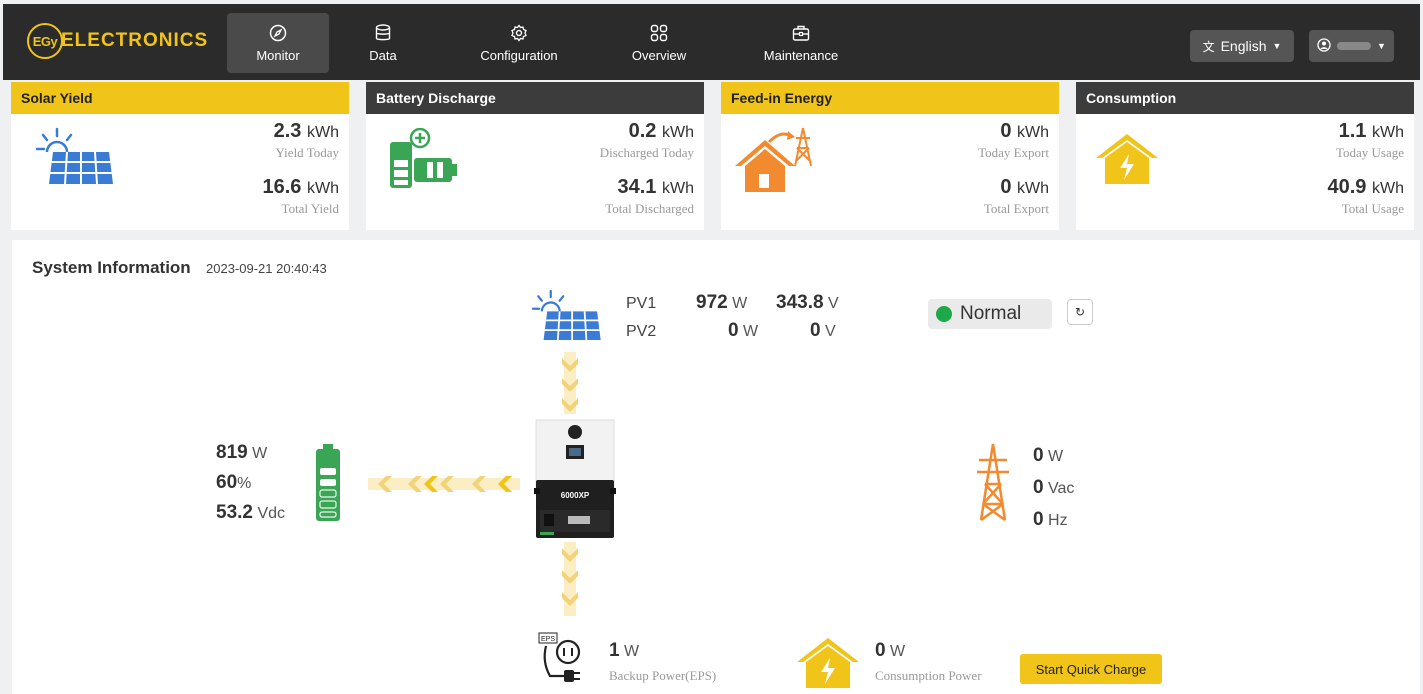 The height and width of the screenshot is (694, 1423). What do you see at coordinates (1324, 46) in the screenshot?
I see `user-avatar-icon` at bounding box center [1324, 46].